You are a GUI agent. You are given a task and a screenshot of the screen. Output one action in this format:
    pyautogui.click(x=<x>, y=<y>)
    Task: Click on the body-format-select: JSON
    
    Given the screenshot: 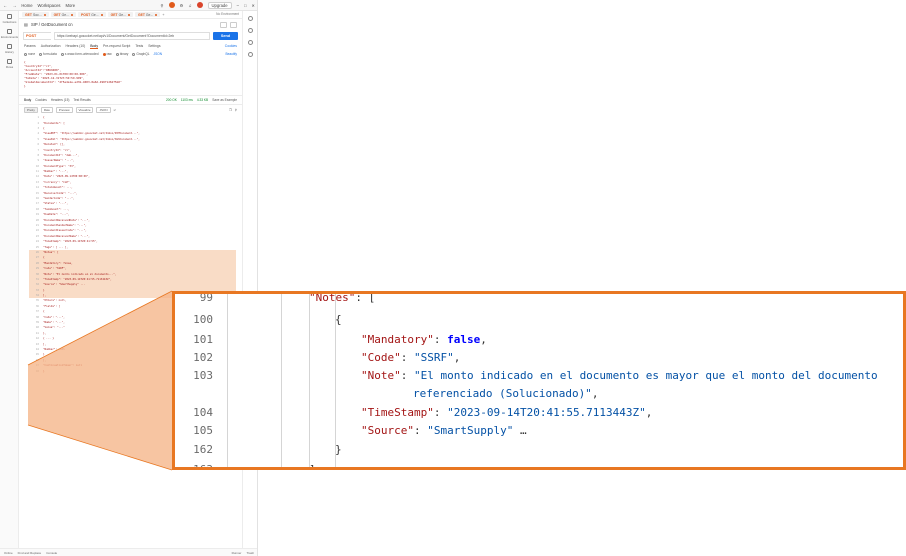 What is the action you would take?
    pyautogui.click(x=158, y=54)
    